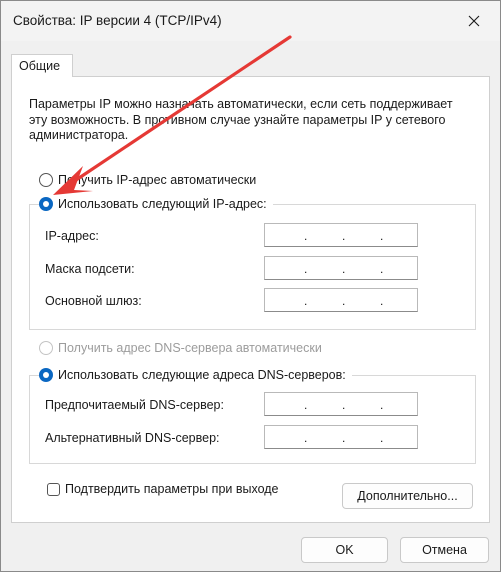 The width and height of the screenshot is (501, 572). I want to click on radio-ip-manual-label: Использовать следующий IP-адрес:, so click(162, 204).